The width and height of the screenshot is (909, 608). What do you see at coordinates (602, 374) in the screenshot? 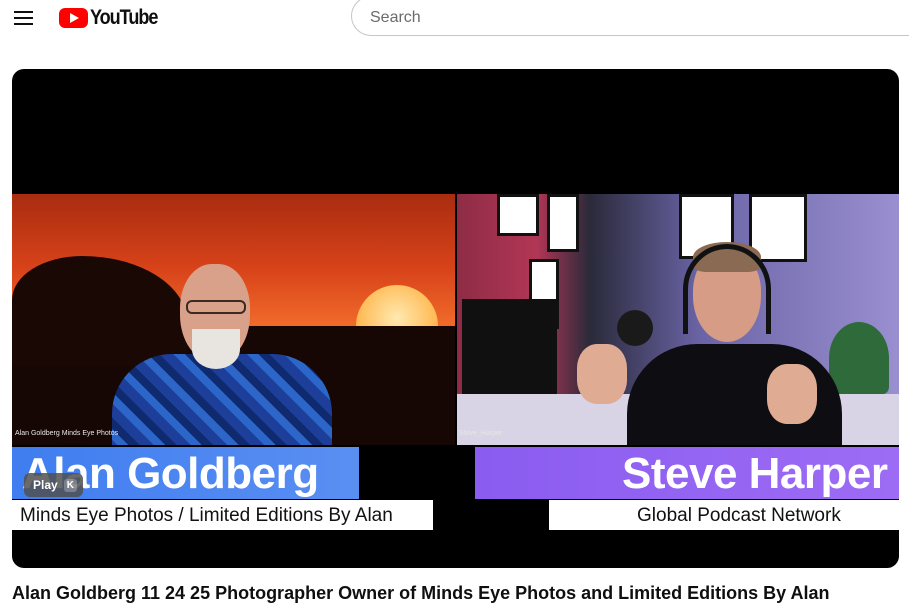
I see `left-hand` at bounding box center [602, 374].